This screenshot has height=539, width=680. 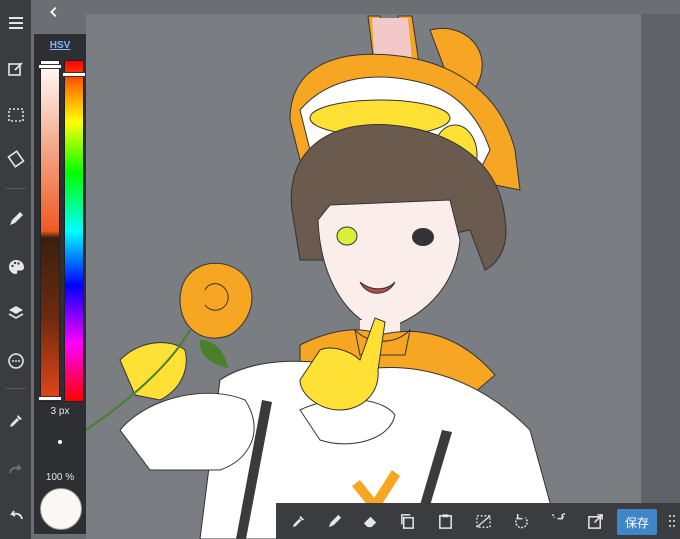 I want to click on deselect-icon, so click(x=483, y=521).